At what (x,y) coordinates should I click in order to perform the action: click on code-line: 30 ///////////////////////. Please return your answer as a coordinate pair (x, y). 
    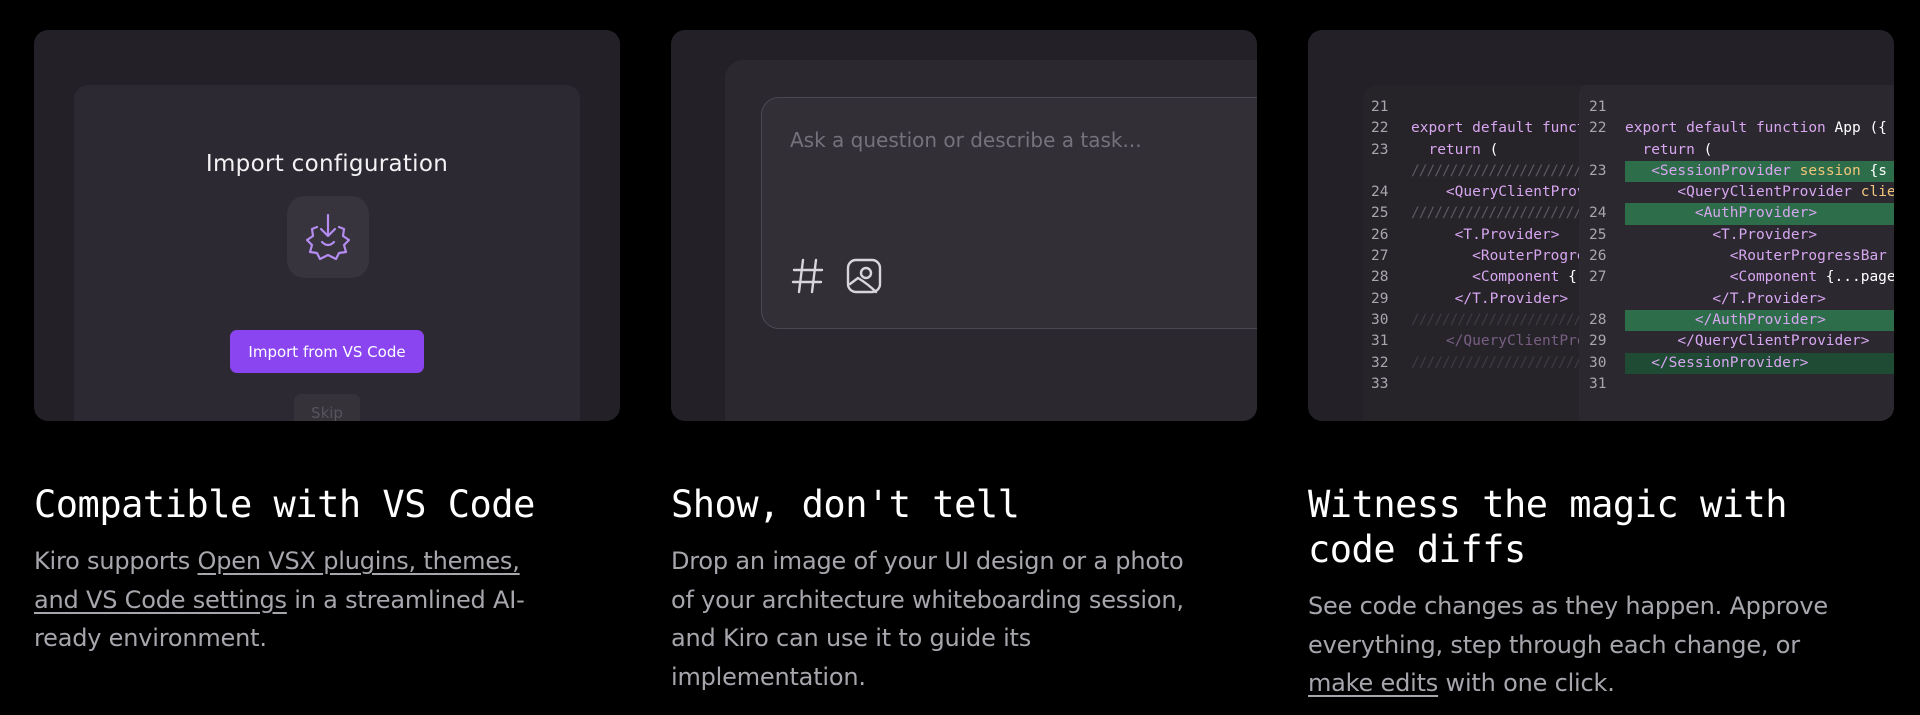
    Looking at the image, I should click on (1474, 320).